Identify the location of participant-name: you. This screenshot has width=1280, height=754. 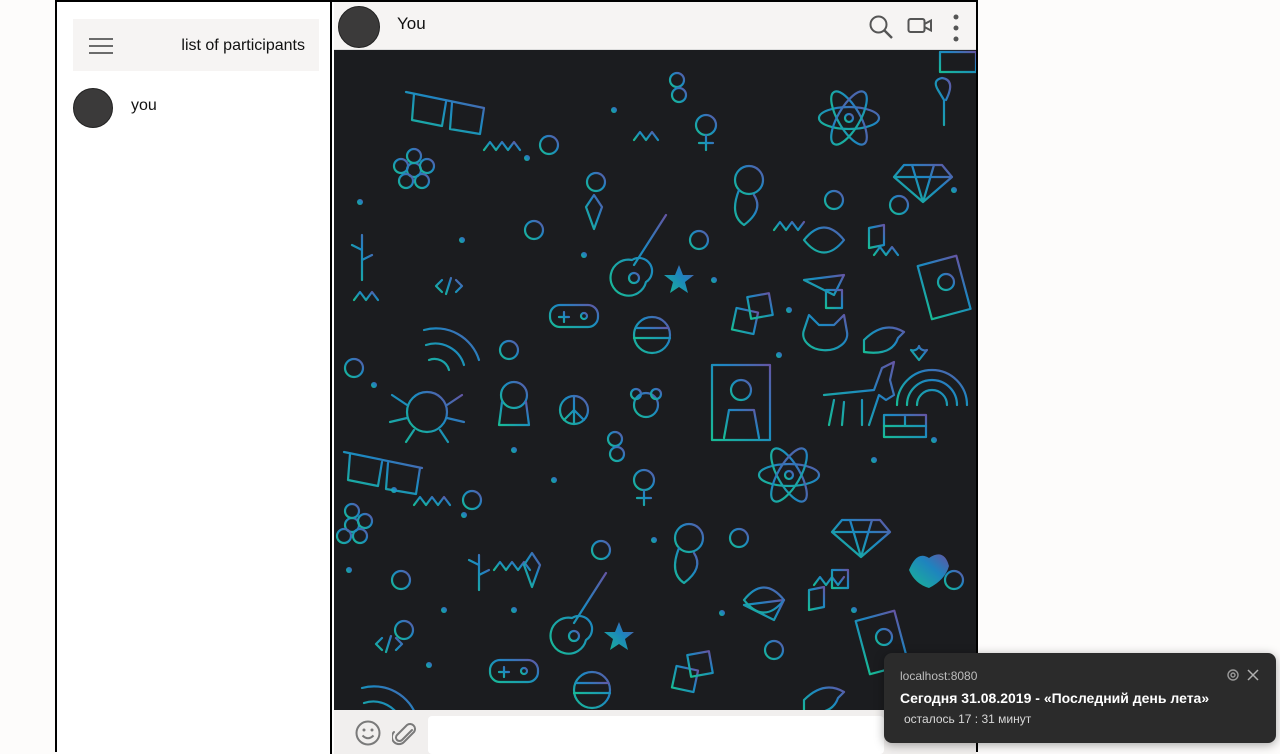
(144, 105).